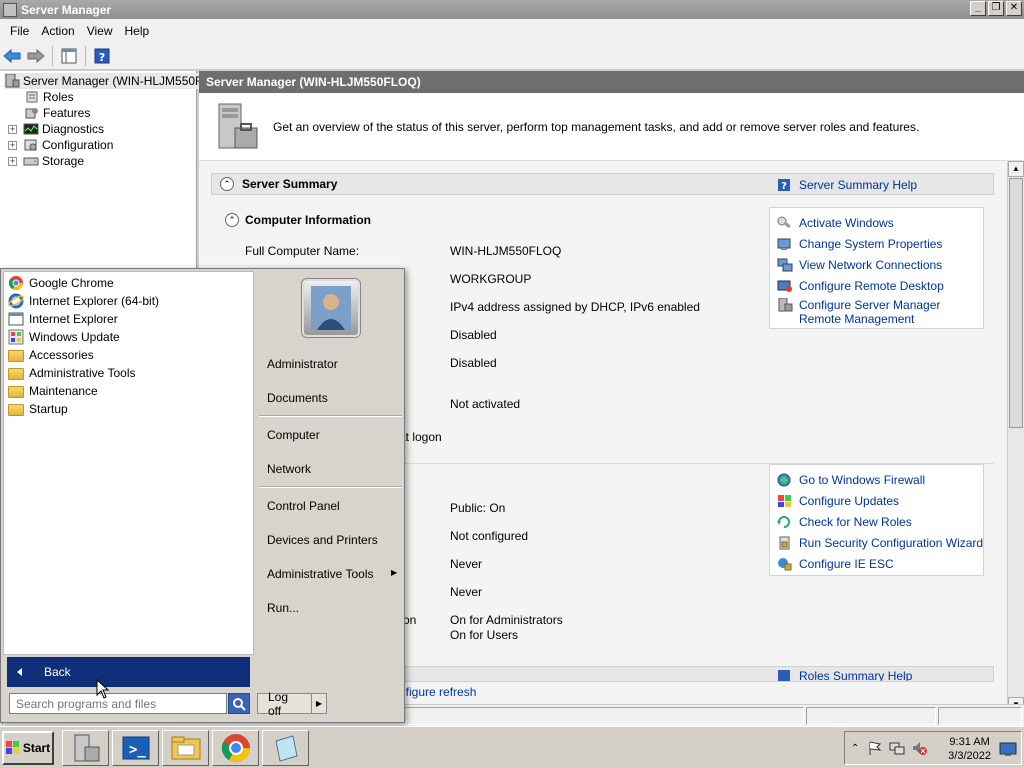  Describe the element at coordinates (331, 308) in the screenshot. I see `user-avatar` at that location.